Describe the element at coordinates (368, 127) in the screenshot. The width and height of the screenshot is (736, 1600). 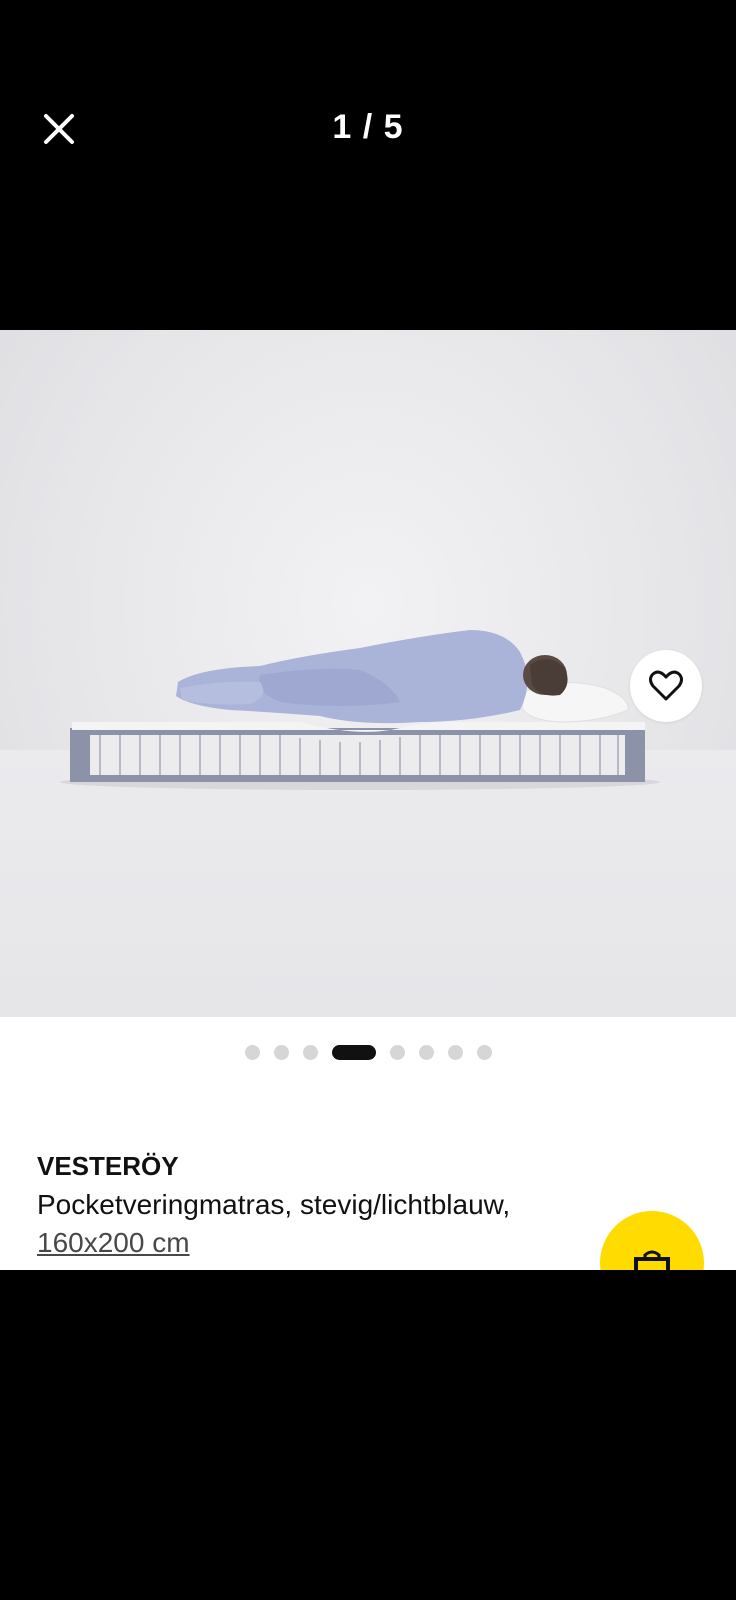
I see `image-counter: 1 / 5` at that location.